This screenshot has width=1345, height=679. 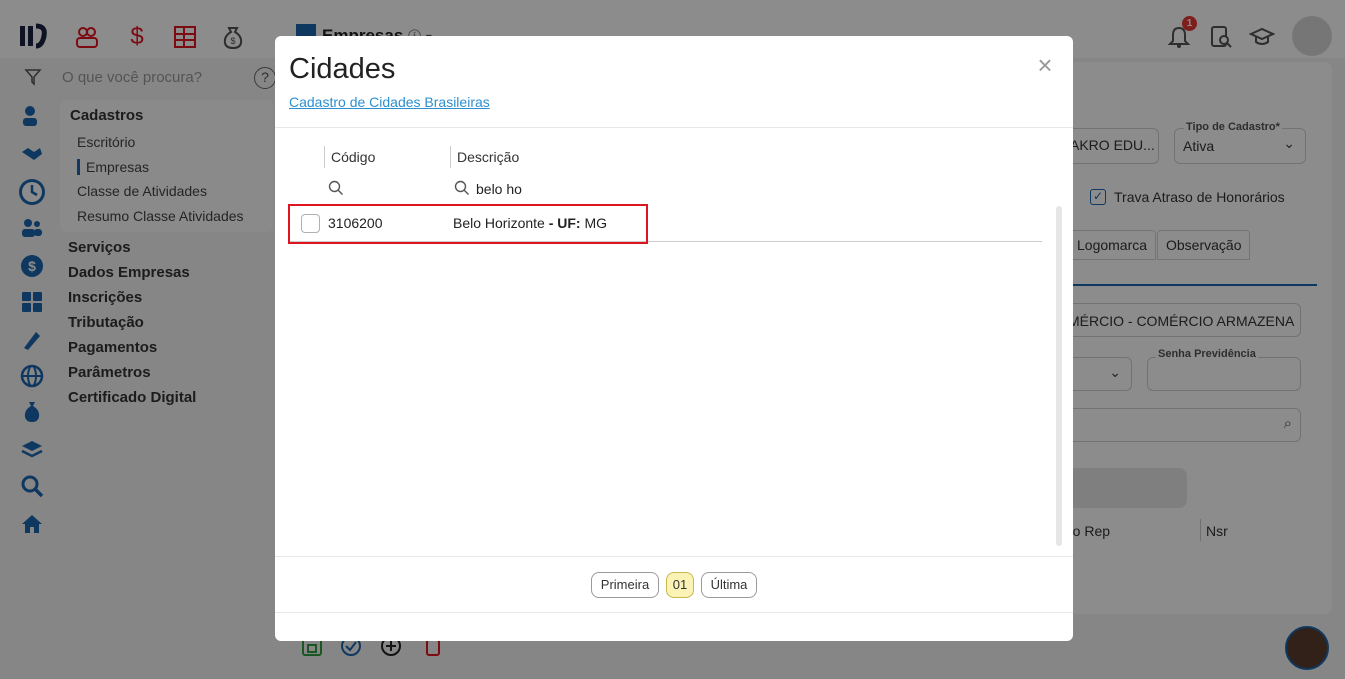 I want to click on footer-divider-top, so click(x=674, y=556).